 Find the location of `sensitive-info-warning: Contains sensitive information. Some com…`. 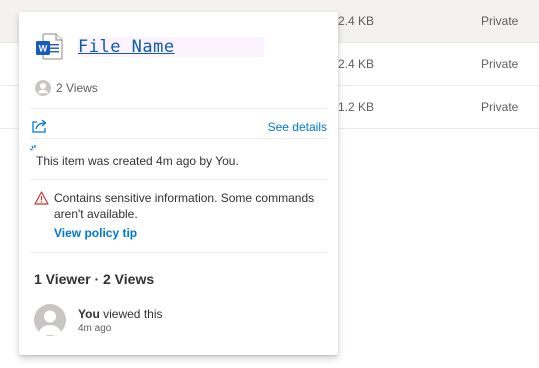

sensitive-info-warning: Contains sensitive information. Some com… is located at coordinates (184, 206).